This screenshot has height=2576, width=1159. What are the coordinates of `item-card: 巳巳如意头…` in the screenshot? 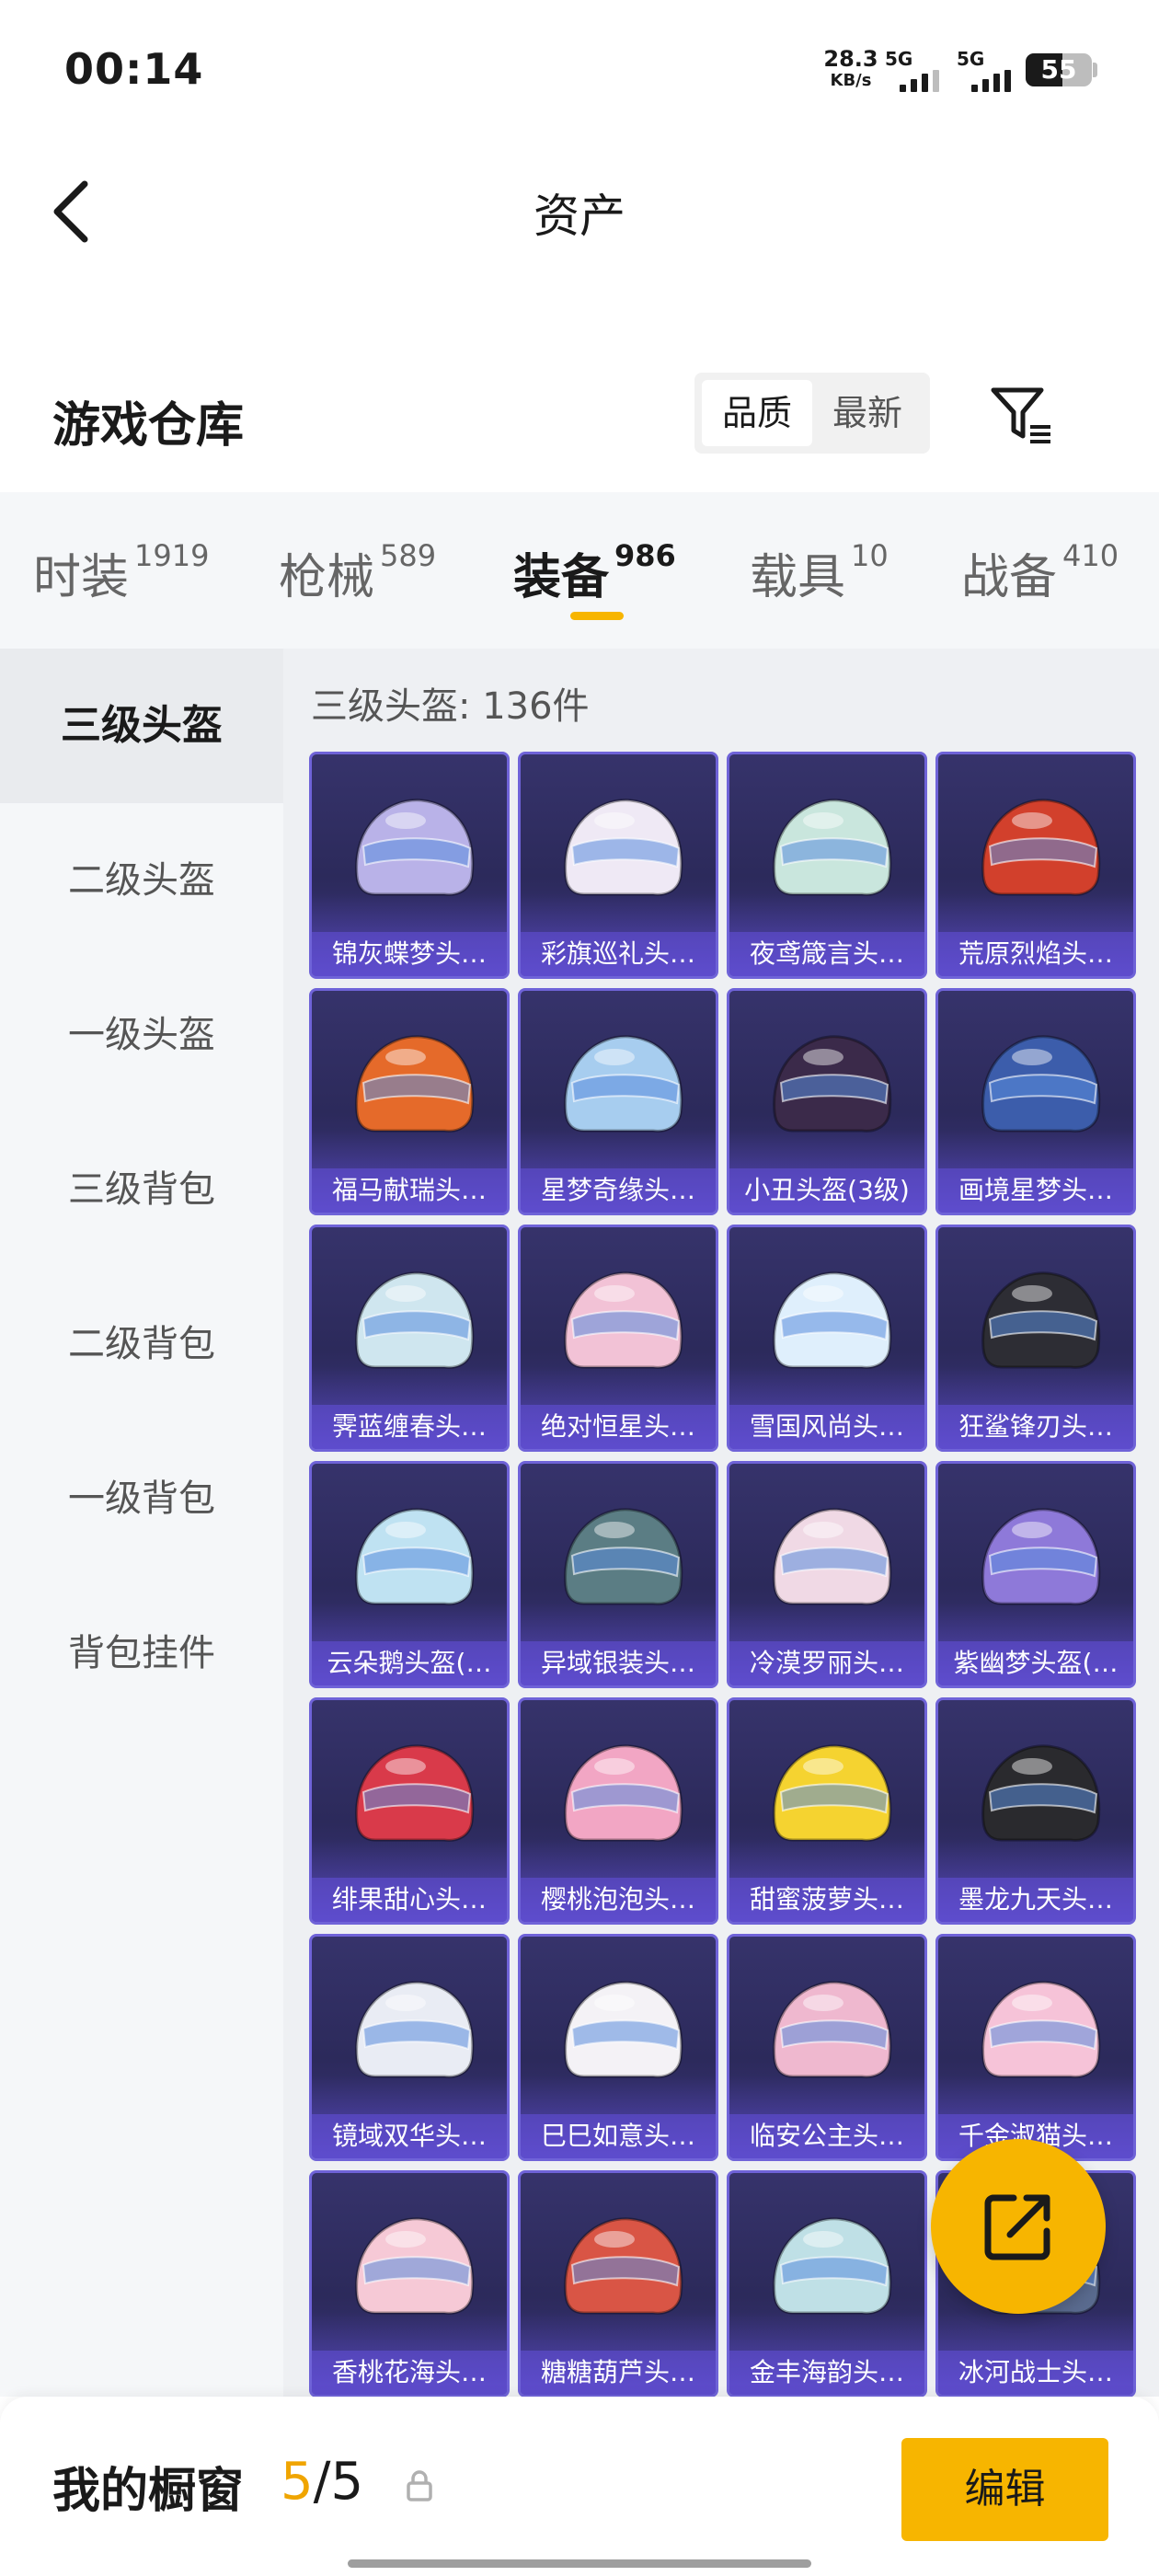 It's located at (618, 2047).